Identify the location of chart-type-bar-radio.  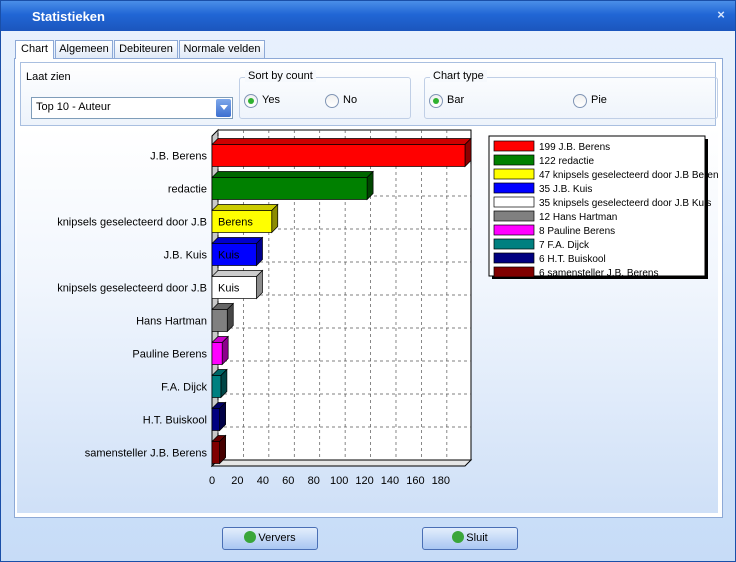
(436, 101).